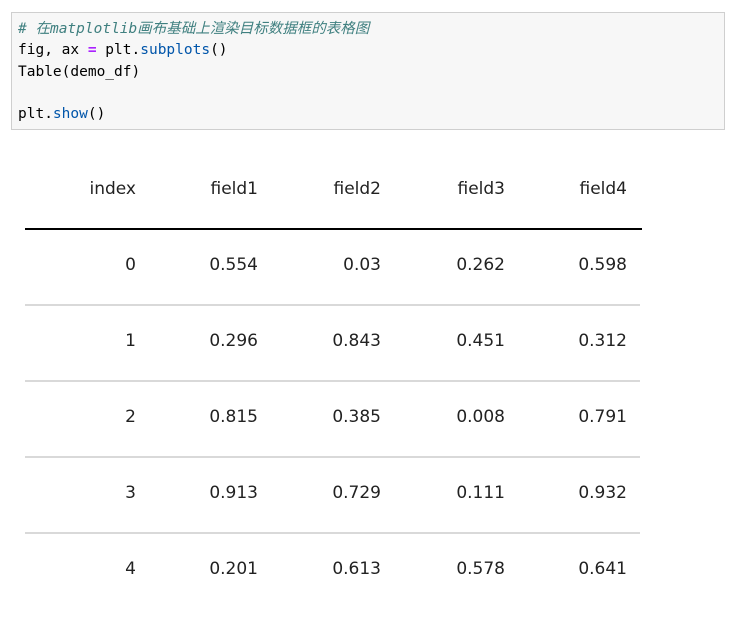 The height and width of the screenshot is (628, 736). Describe the element at coordinates (333, 229) in the screenshot. I see `header-rule` at that location.